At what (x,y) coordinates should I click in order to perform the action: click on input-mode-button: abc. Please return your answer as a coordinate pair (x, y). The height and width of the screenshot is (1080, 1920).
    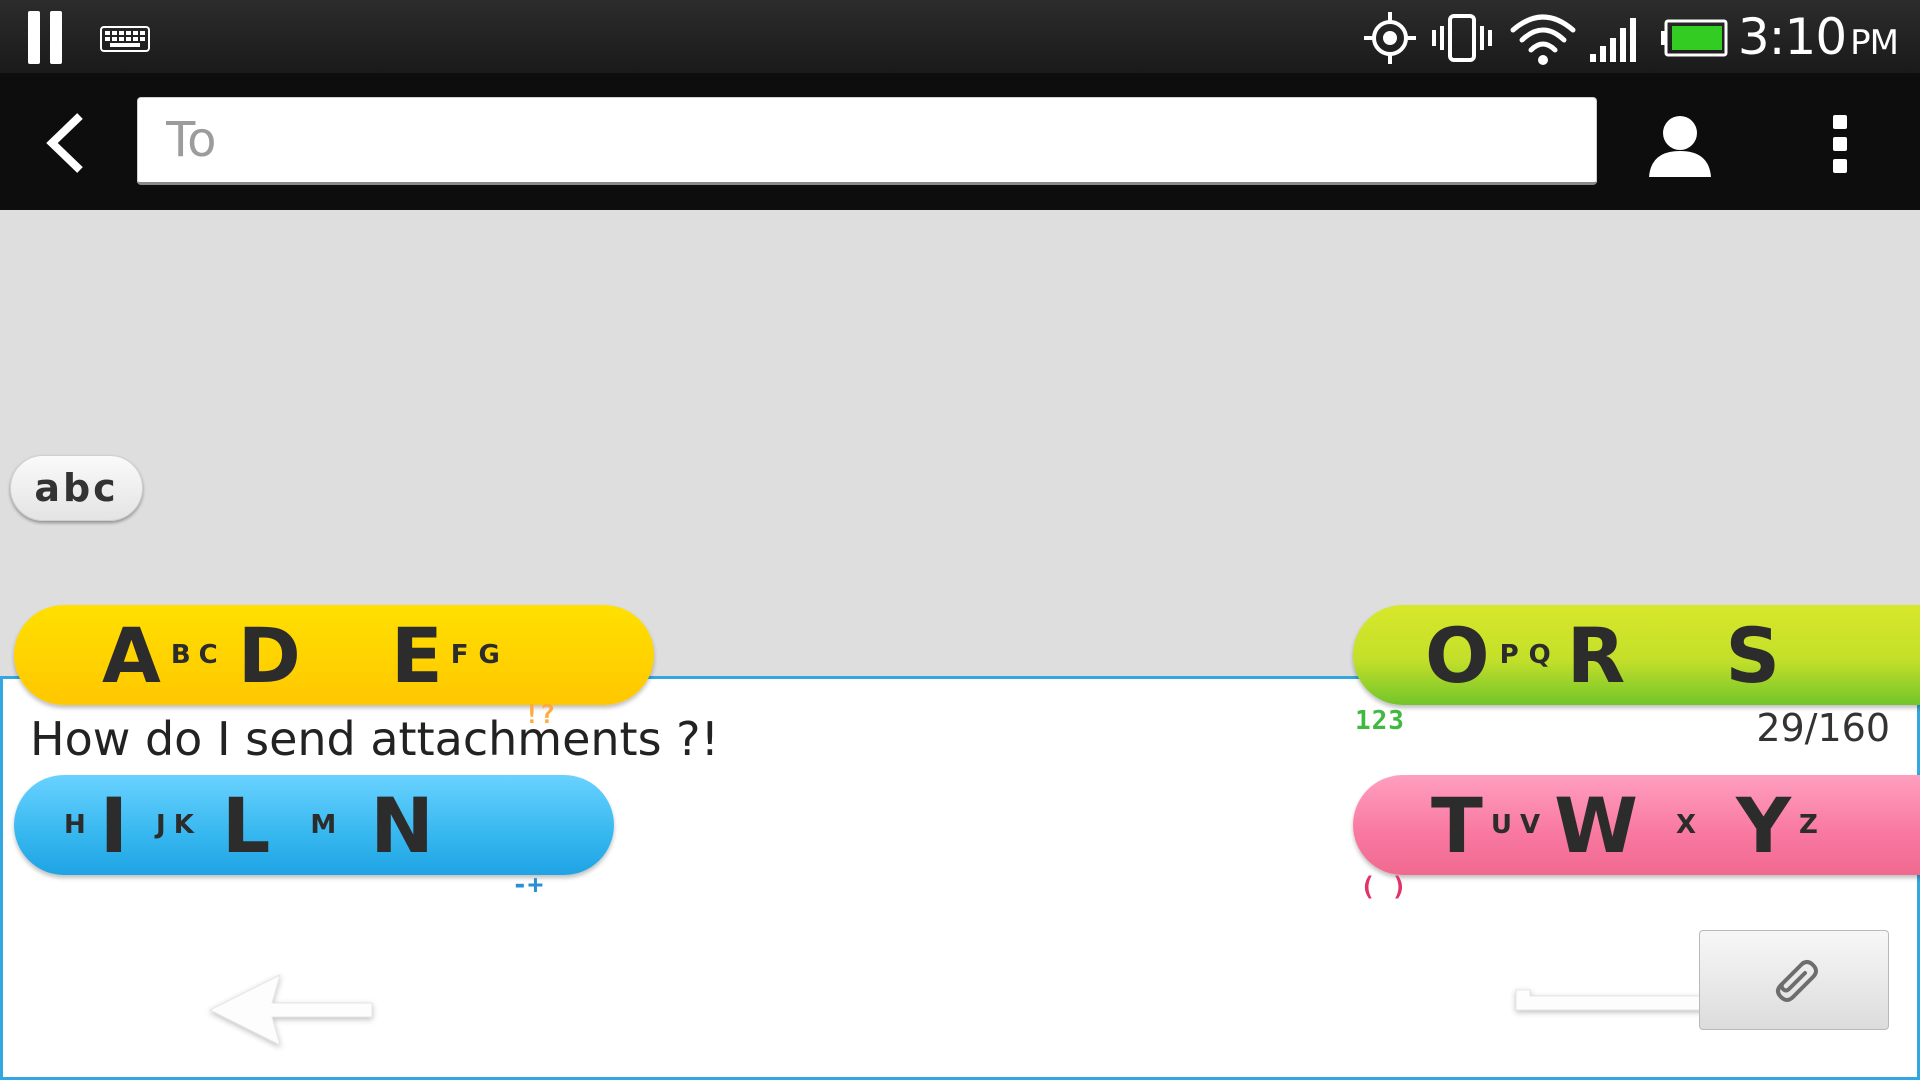
    Looking at the image, I should click on (76, 488).